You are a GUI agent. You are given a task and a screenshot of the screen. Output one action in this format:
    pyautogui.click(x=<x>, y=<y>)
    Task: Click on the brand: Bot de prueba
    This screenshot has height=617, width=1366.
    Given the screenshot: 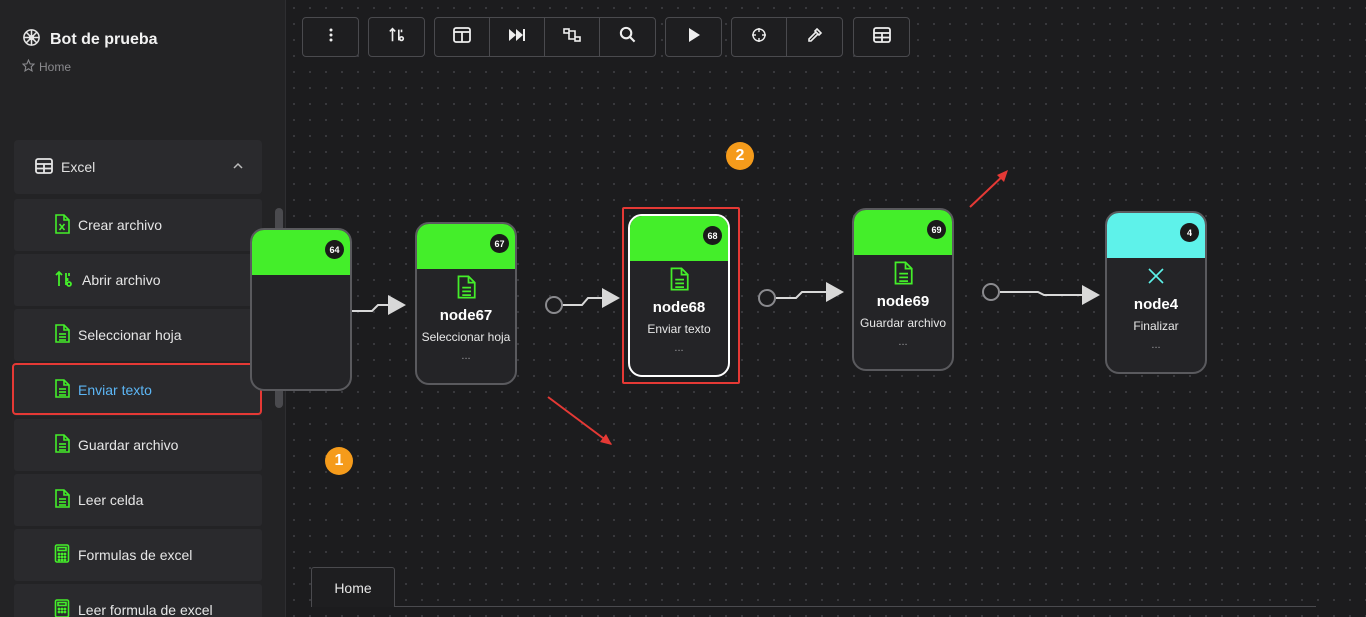 What is the action you would take?
    pyautogui.click(x=90, y=40)
    